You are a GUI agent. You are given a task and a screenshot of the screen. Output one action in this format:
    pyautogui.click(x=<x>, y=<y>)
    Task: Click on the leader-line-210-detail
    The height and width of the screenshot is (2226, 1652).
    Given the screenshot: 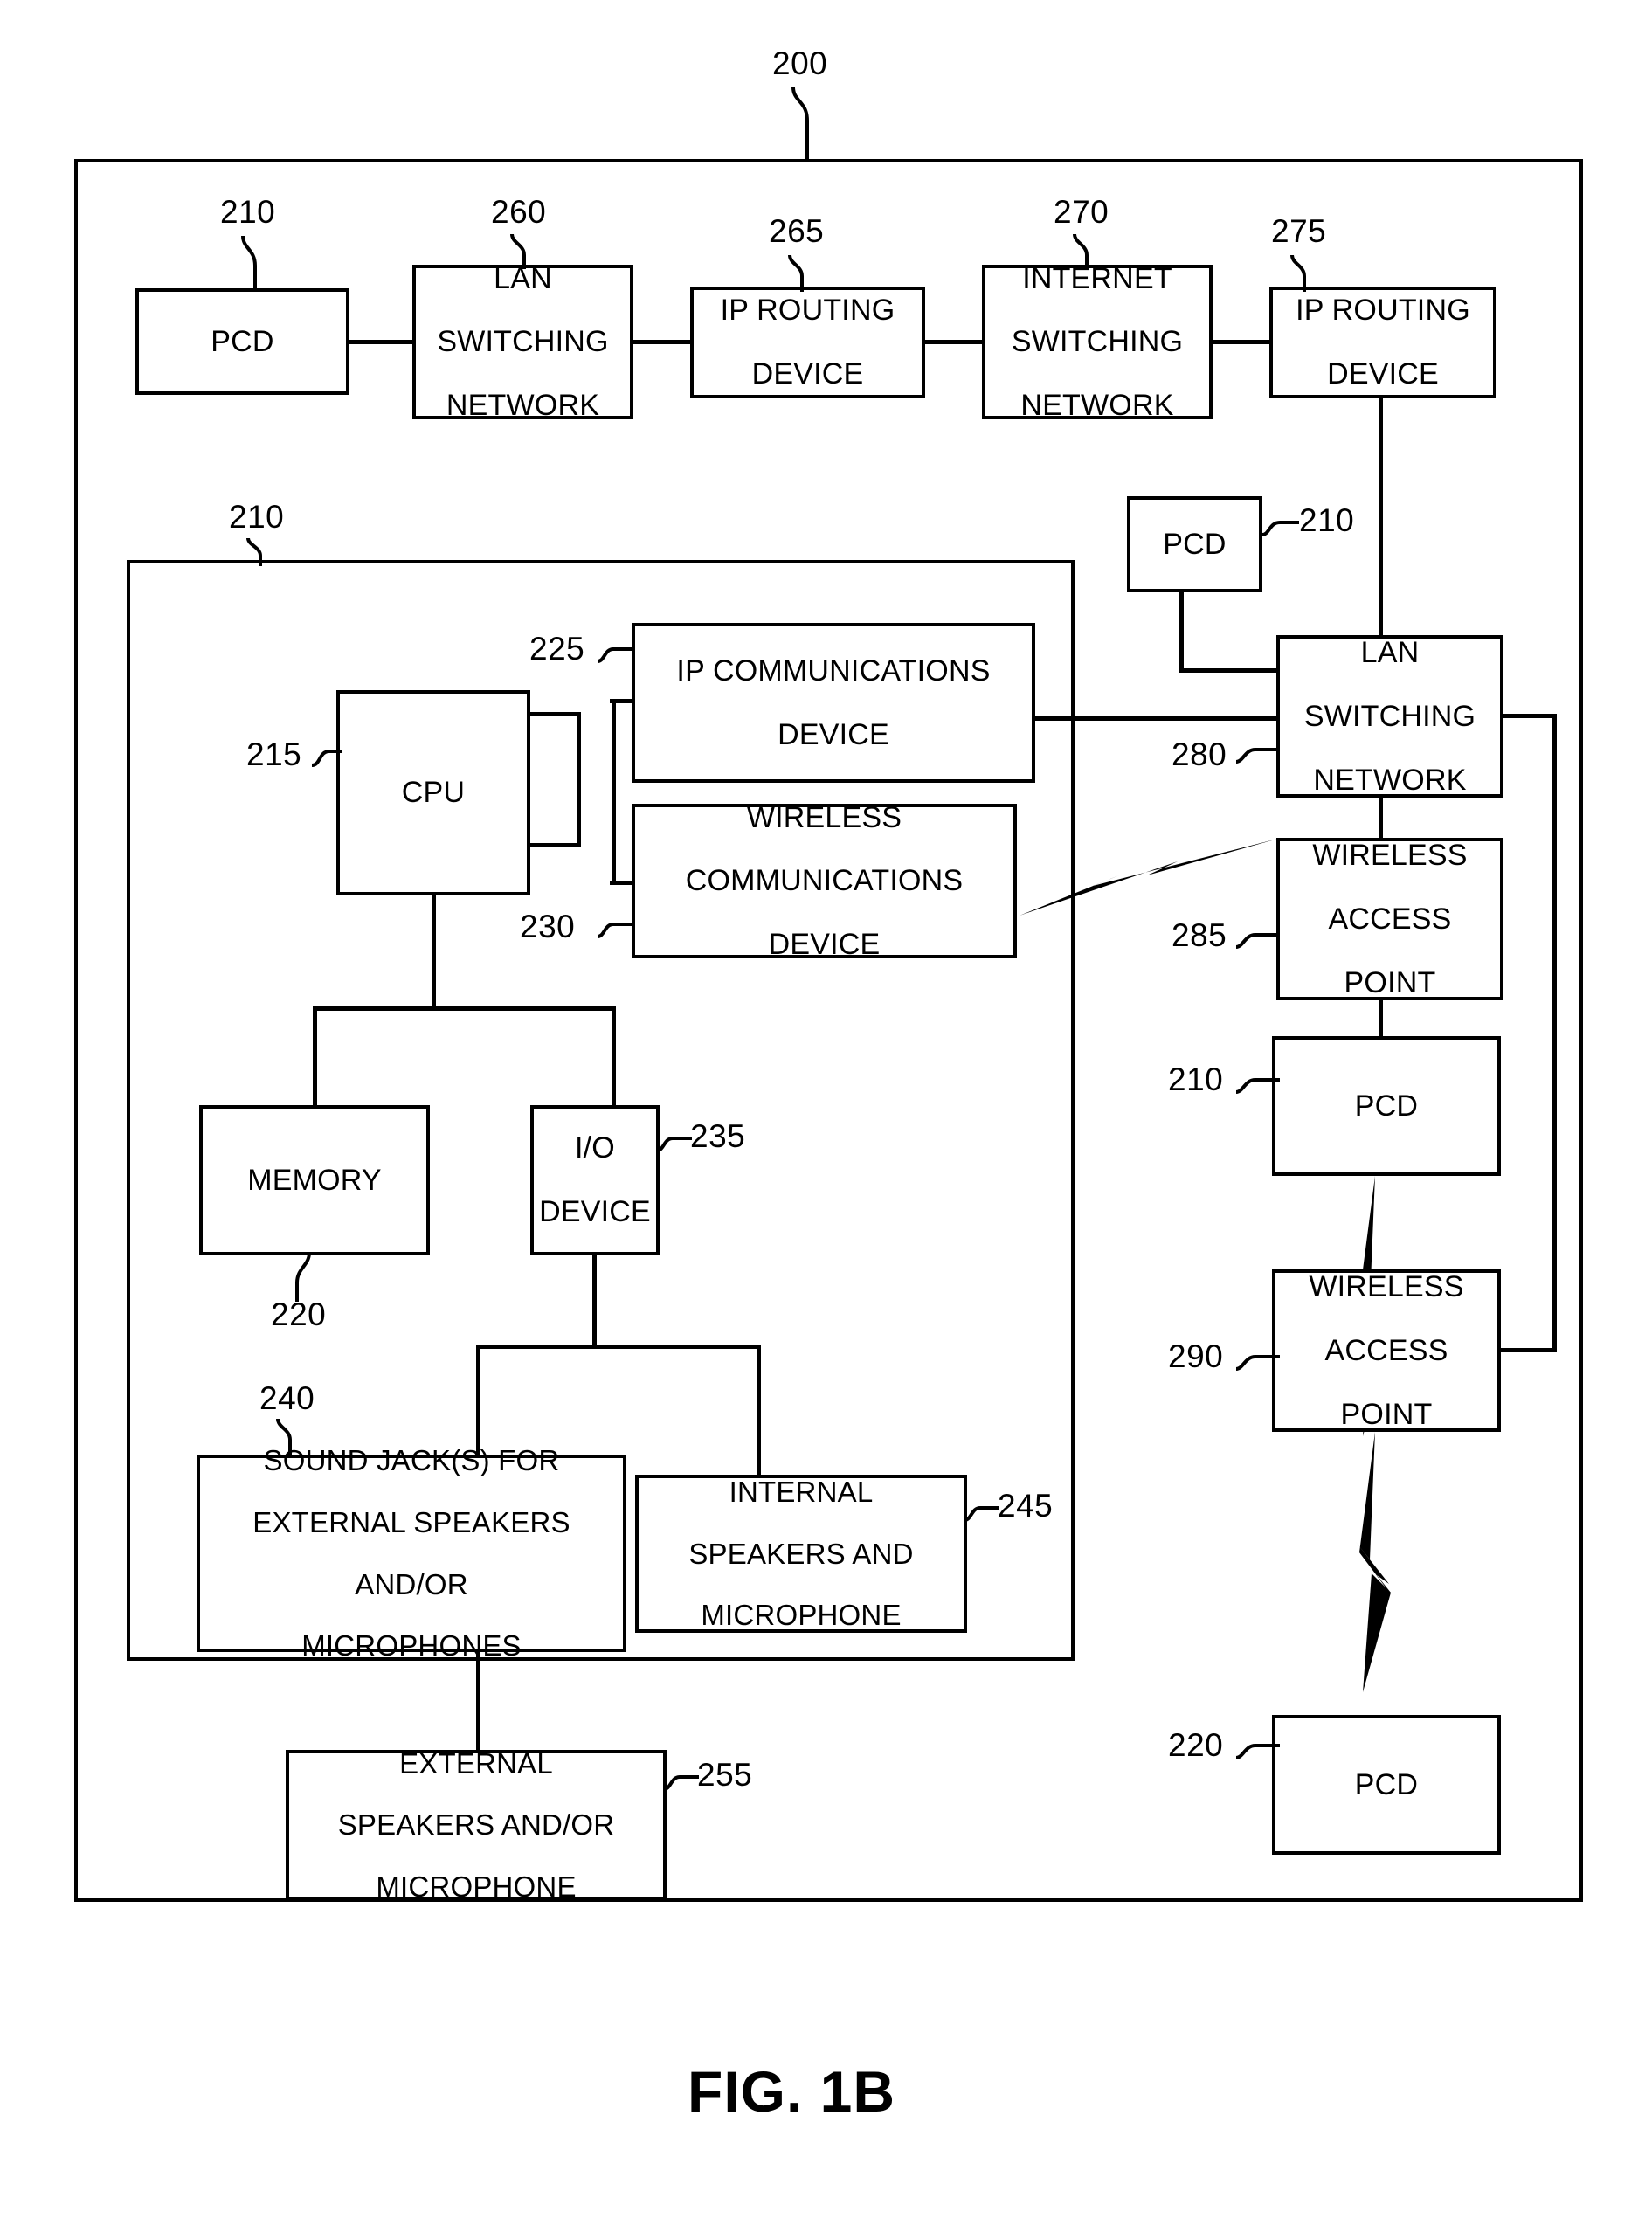 What is the action you would take?
    pyautogui.click(x=260, y=552)
    